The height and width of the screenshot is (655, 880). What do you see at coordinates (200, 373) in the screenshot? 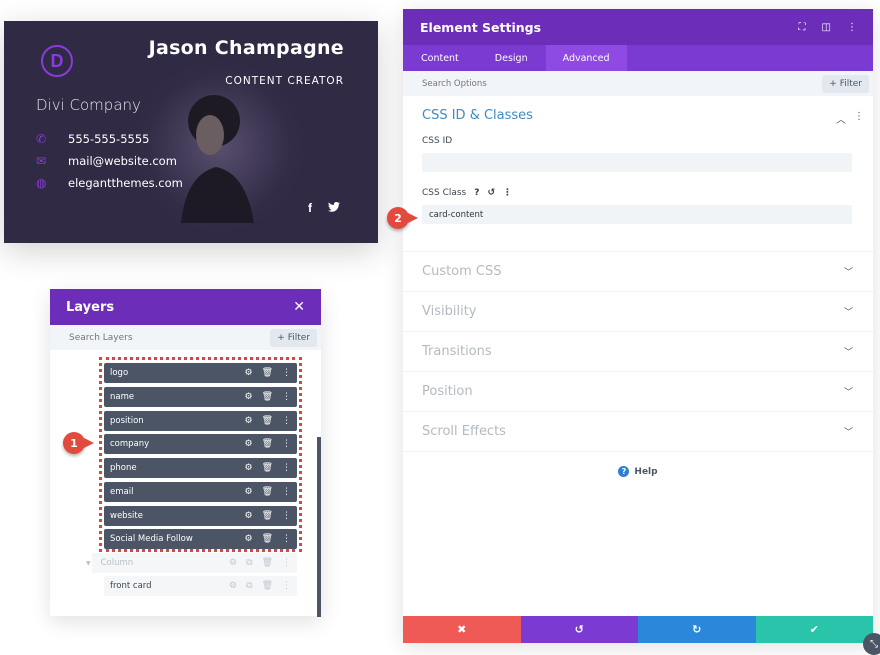
I see `layer-item-logo: logo ⚙ 🗑 ⋮` at bounding box center [200, 373].